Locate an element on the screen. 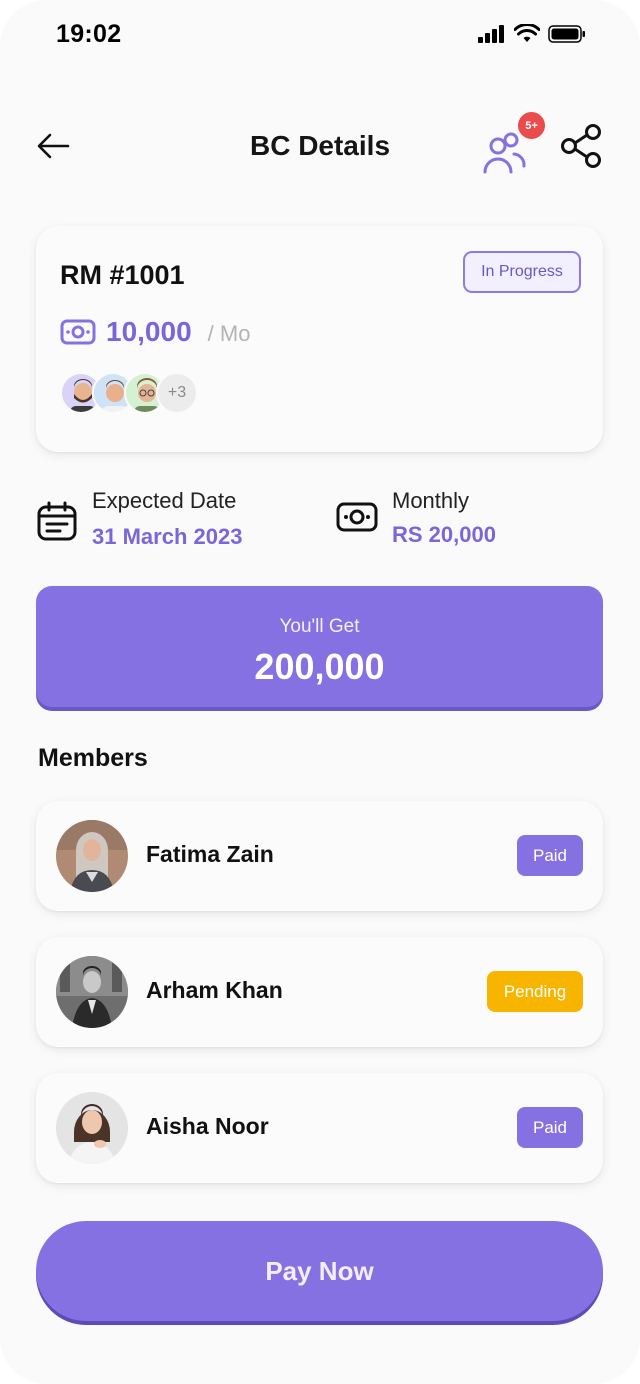  notification-badge: 5+ is located at coordinates (531, 125).